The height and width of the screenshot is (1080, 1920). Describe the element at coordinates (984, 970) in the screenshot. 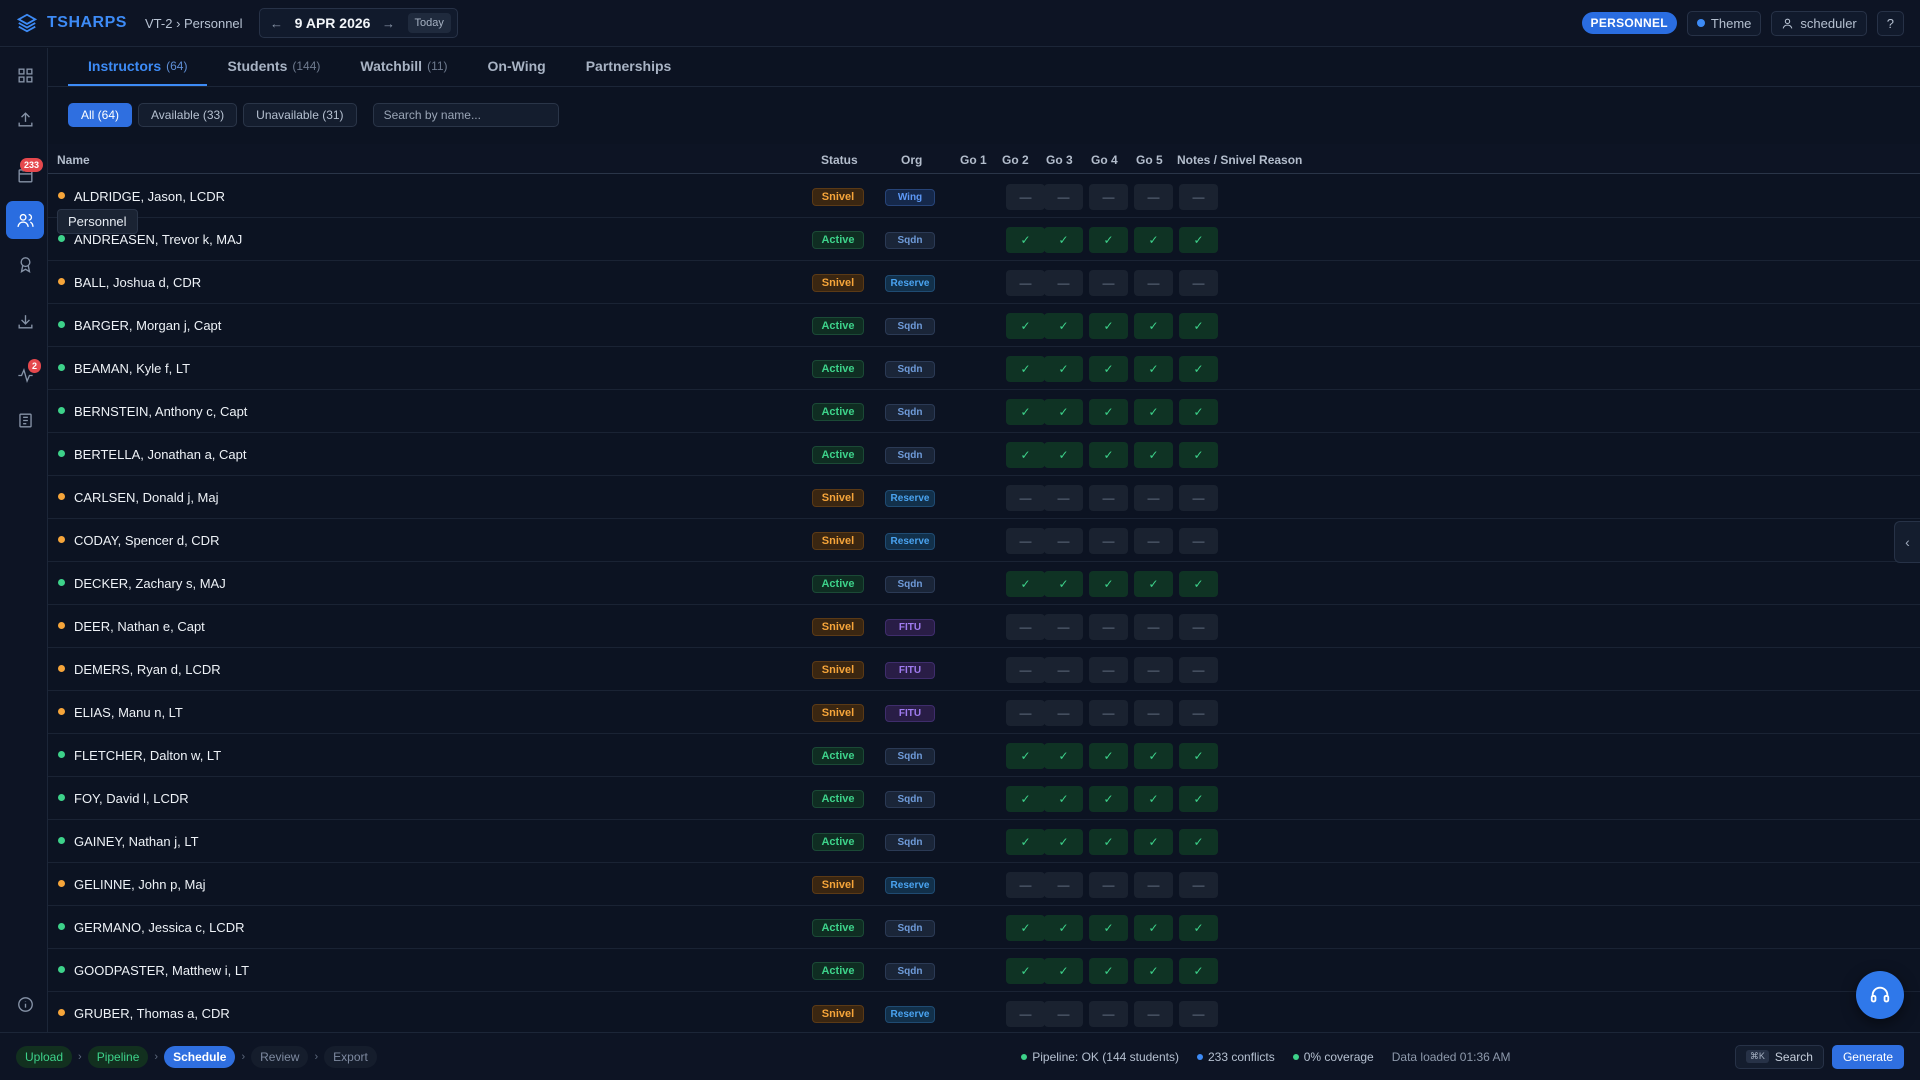

I see `table-row: GOODPASTER, Matthew i, LT Active Sqdn ✓ ✓ ✓ ✓ ✓` at that location.